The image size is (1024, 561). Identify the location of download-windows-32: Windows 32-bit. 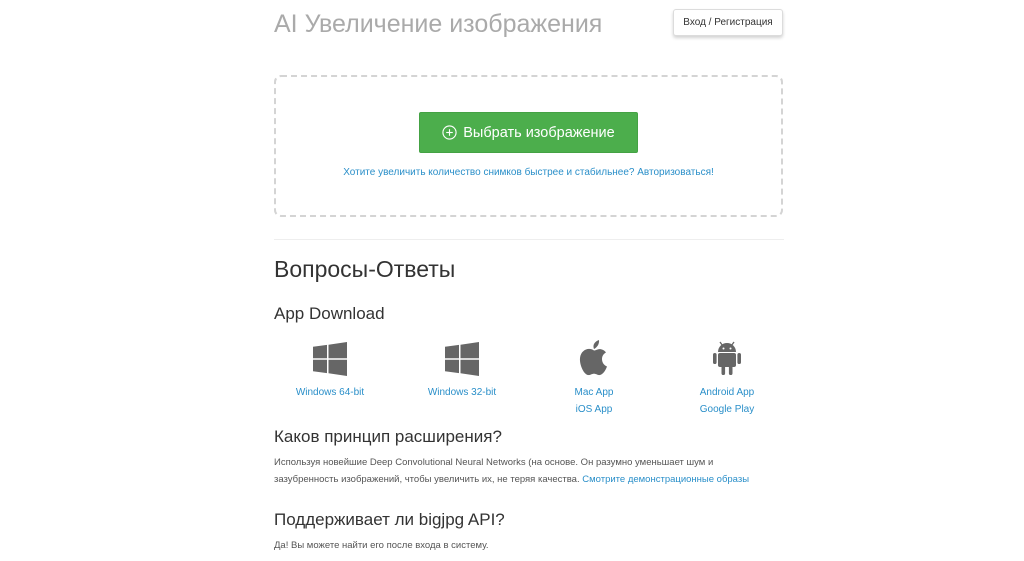
(462, 370).